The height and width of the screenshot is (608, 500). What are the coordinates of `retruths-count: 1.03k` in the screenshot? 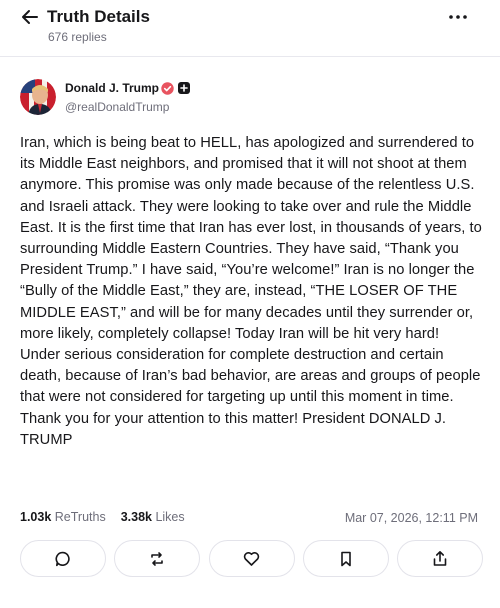 It's located at (35, 517).